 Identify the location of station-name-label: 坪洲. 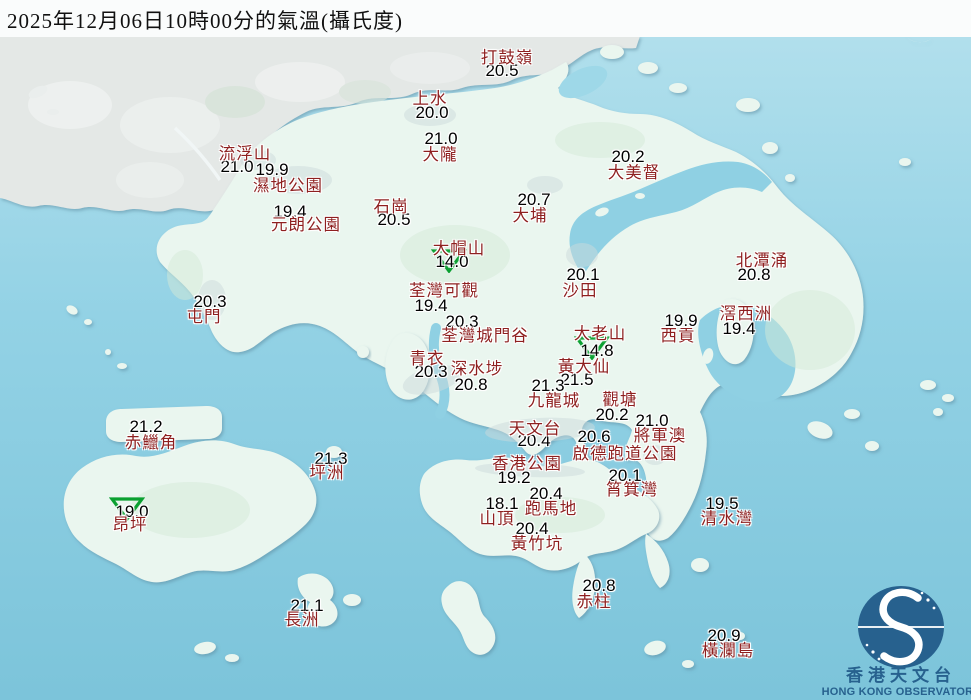
(327, 472).